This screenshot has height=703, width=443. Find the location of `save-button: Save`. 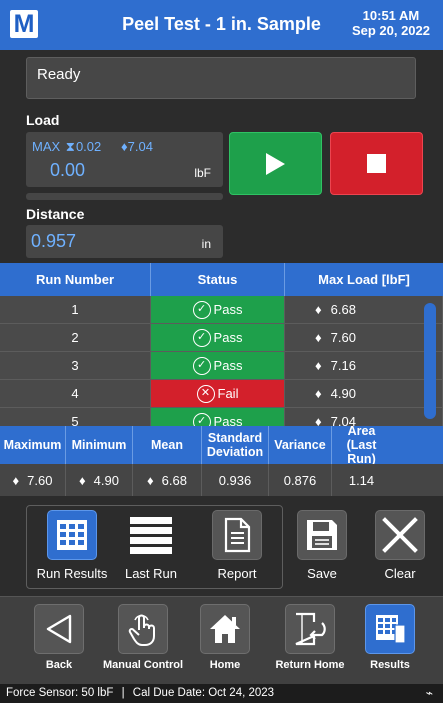

save-button: Save is located at coordinates (322, 545).